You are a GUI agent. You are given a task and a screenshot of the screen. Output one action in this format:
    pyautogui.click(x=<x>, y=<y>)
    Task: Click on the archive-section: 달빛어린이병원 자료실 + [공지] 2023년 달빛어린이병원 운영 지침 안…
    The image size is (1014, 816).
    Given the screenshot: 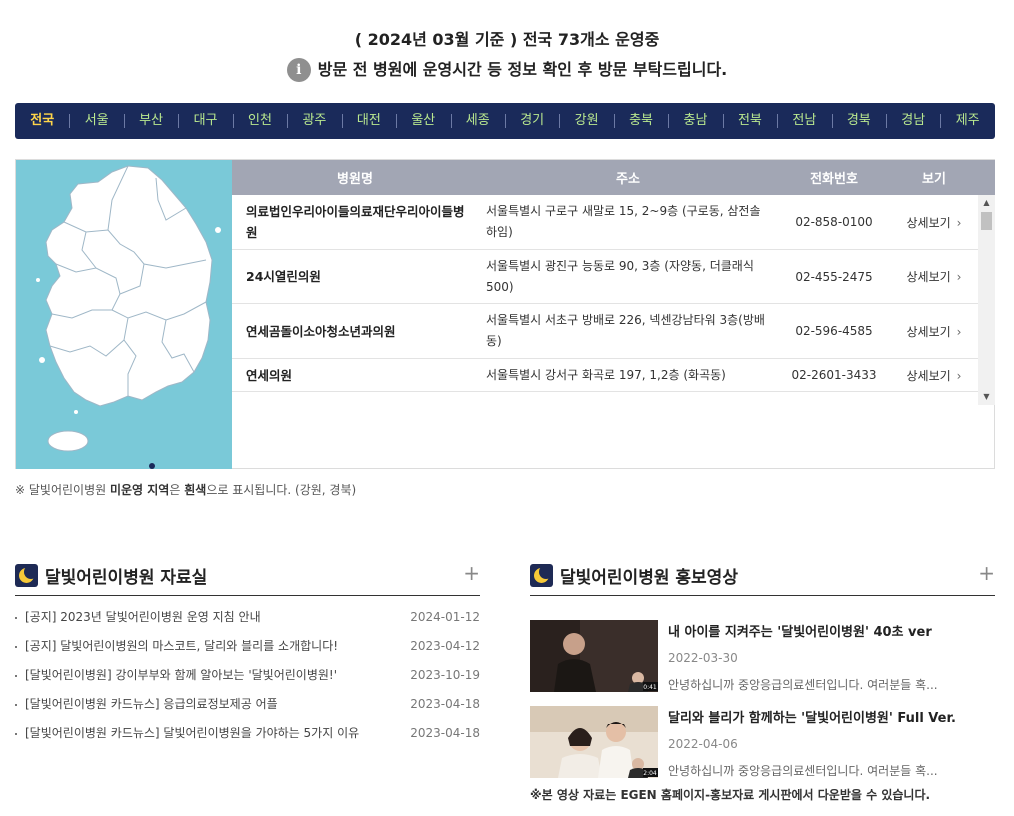 What is the action you would take?
    pyautogui.click(x=247, y=655)
    